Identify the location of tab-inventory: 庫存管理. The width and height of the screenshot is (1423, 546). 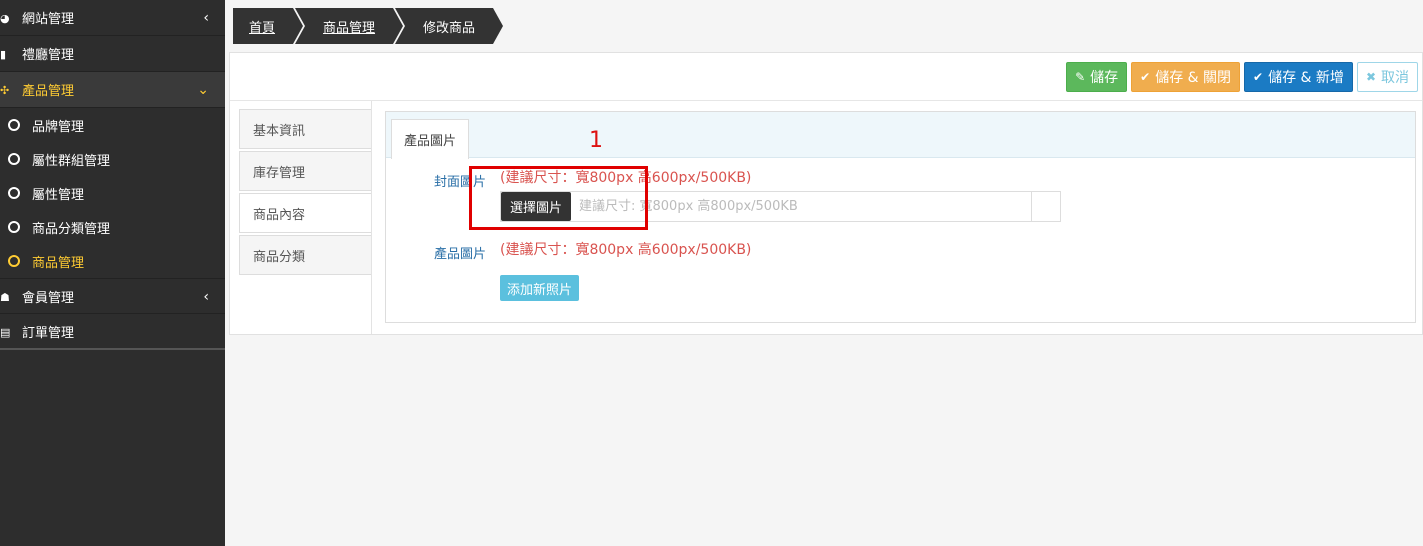
(305, 171).